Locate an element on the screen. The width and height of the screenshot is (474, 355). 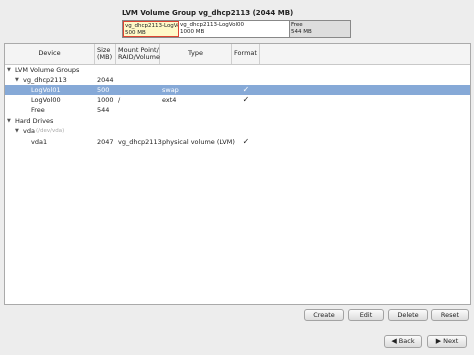
device-label: Free is located at coordinates (38, 110).